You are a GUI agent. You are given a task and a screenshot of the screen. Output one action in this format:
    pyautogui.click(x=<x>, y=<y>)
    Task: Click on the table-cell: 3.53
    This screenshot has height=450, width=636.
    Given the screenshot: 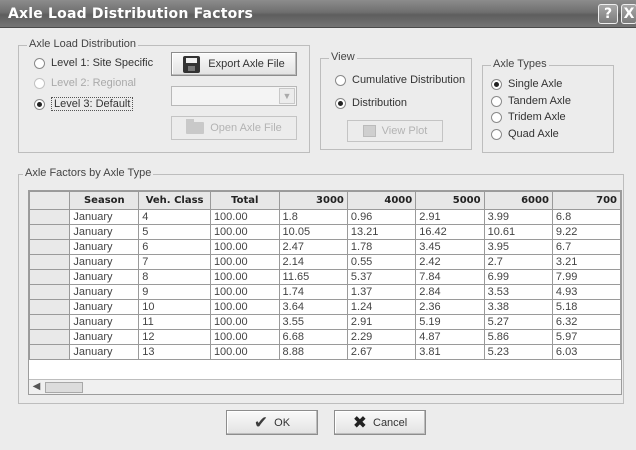 What is the action you would take?
    pyautogui.click(x=518, y=292)
    